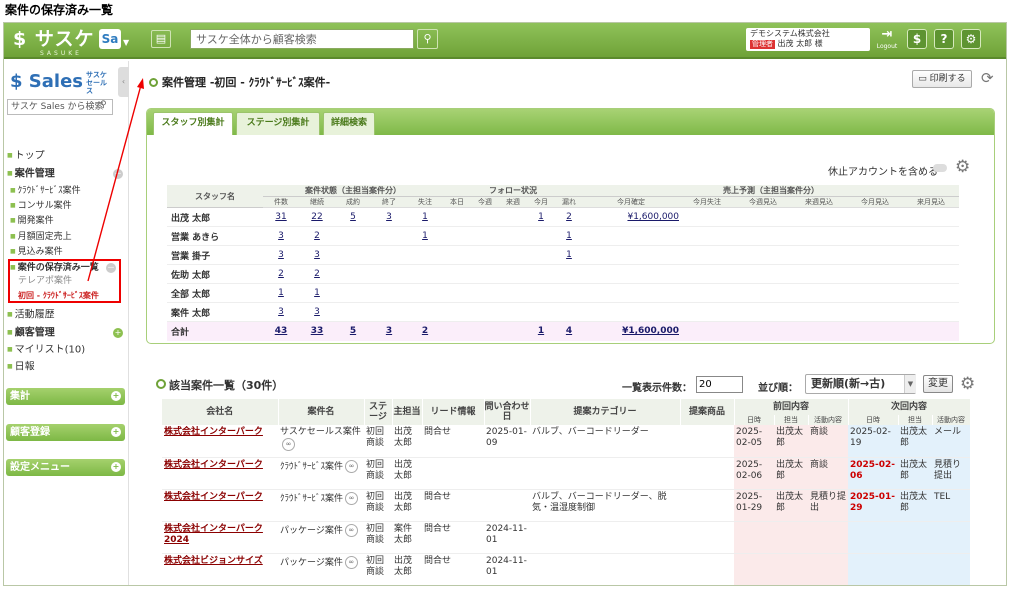 Image resolution: width=1009 pixels, height=589 pixels. What do you see at coordinates (53, 39) in the screenshot?
I see `app-logo: $ サスケ` at bounding box center [53, 39].